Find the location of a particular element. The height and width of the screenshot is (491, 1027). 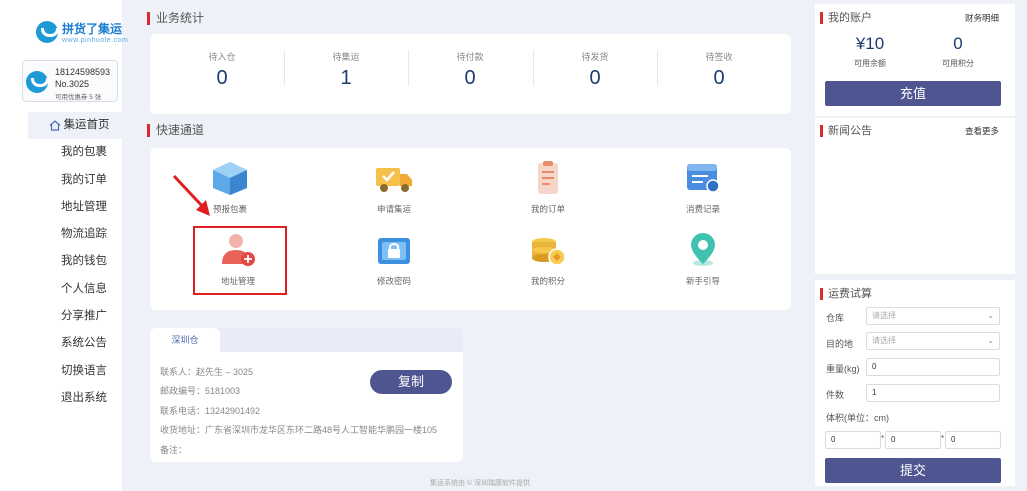

points-value: 0 is located at coordinates (958, 43).